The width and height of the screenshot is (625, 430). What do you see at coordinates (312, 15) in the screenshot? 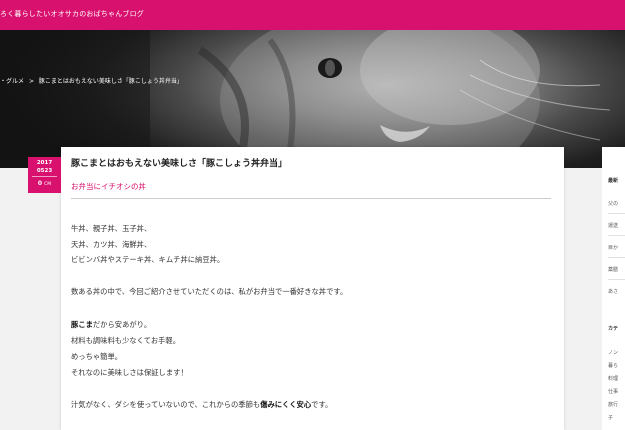
I see `top-header-bar: ろく暮らしたいオオサカのおばちゃんブログ` at bounding box center [312, 15].